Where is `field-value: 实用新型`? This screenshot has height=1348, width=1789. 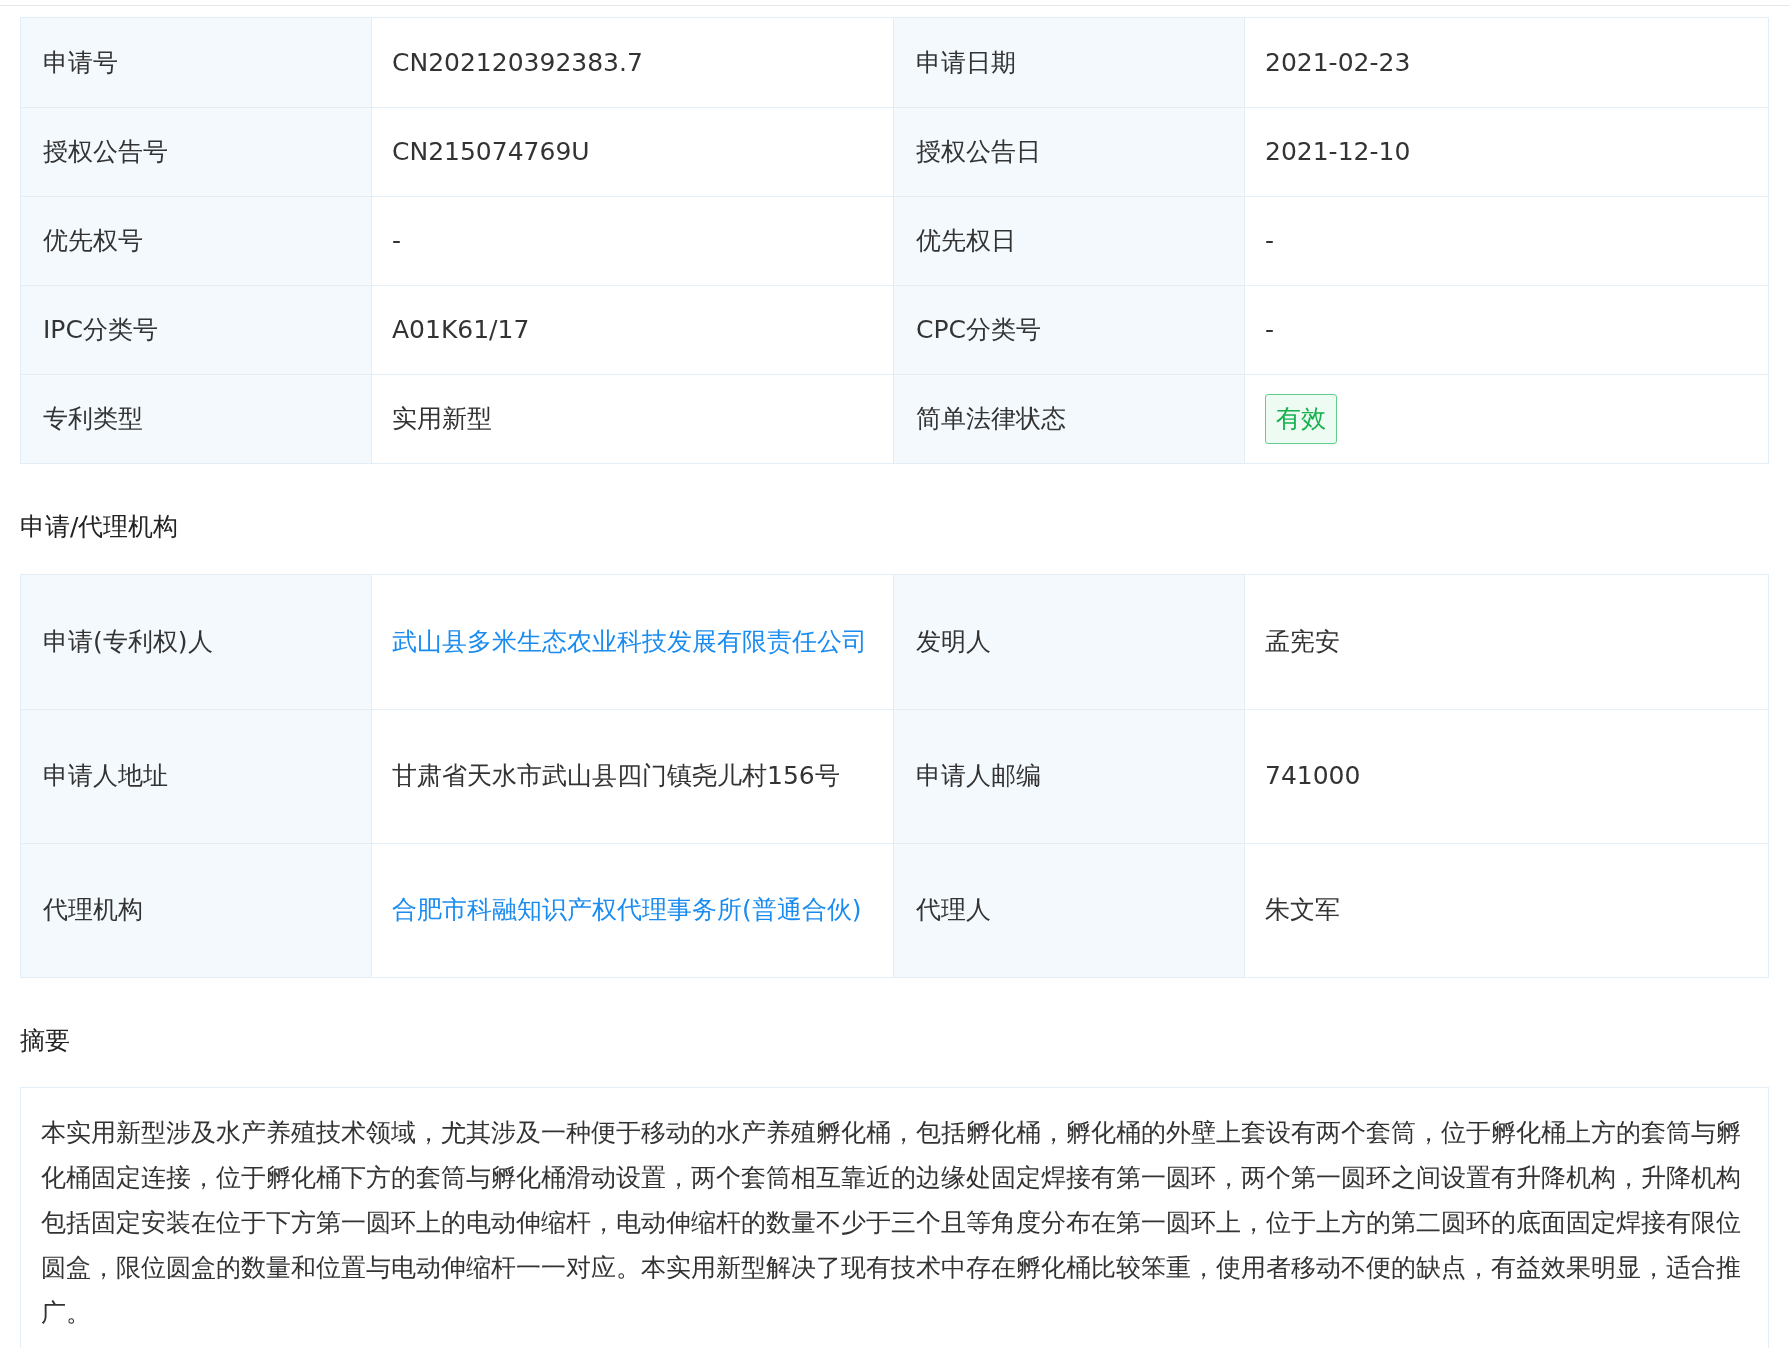 field-value: 实用新型 is located at coordinates (442, 418).